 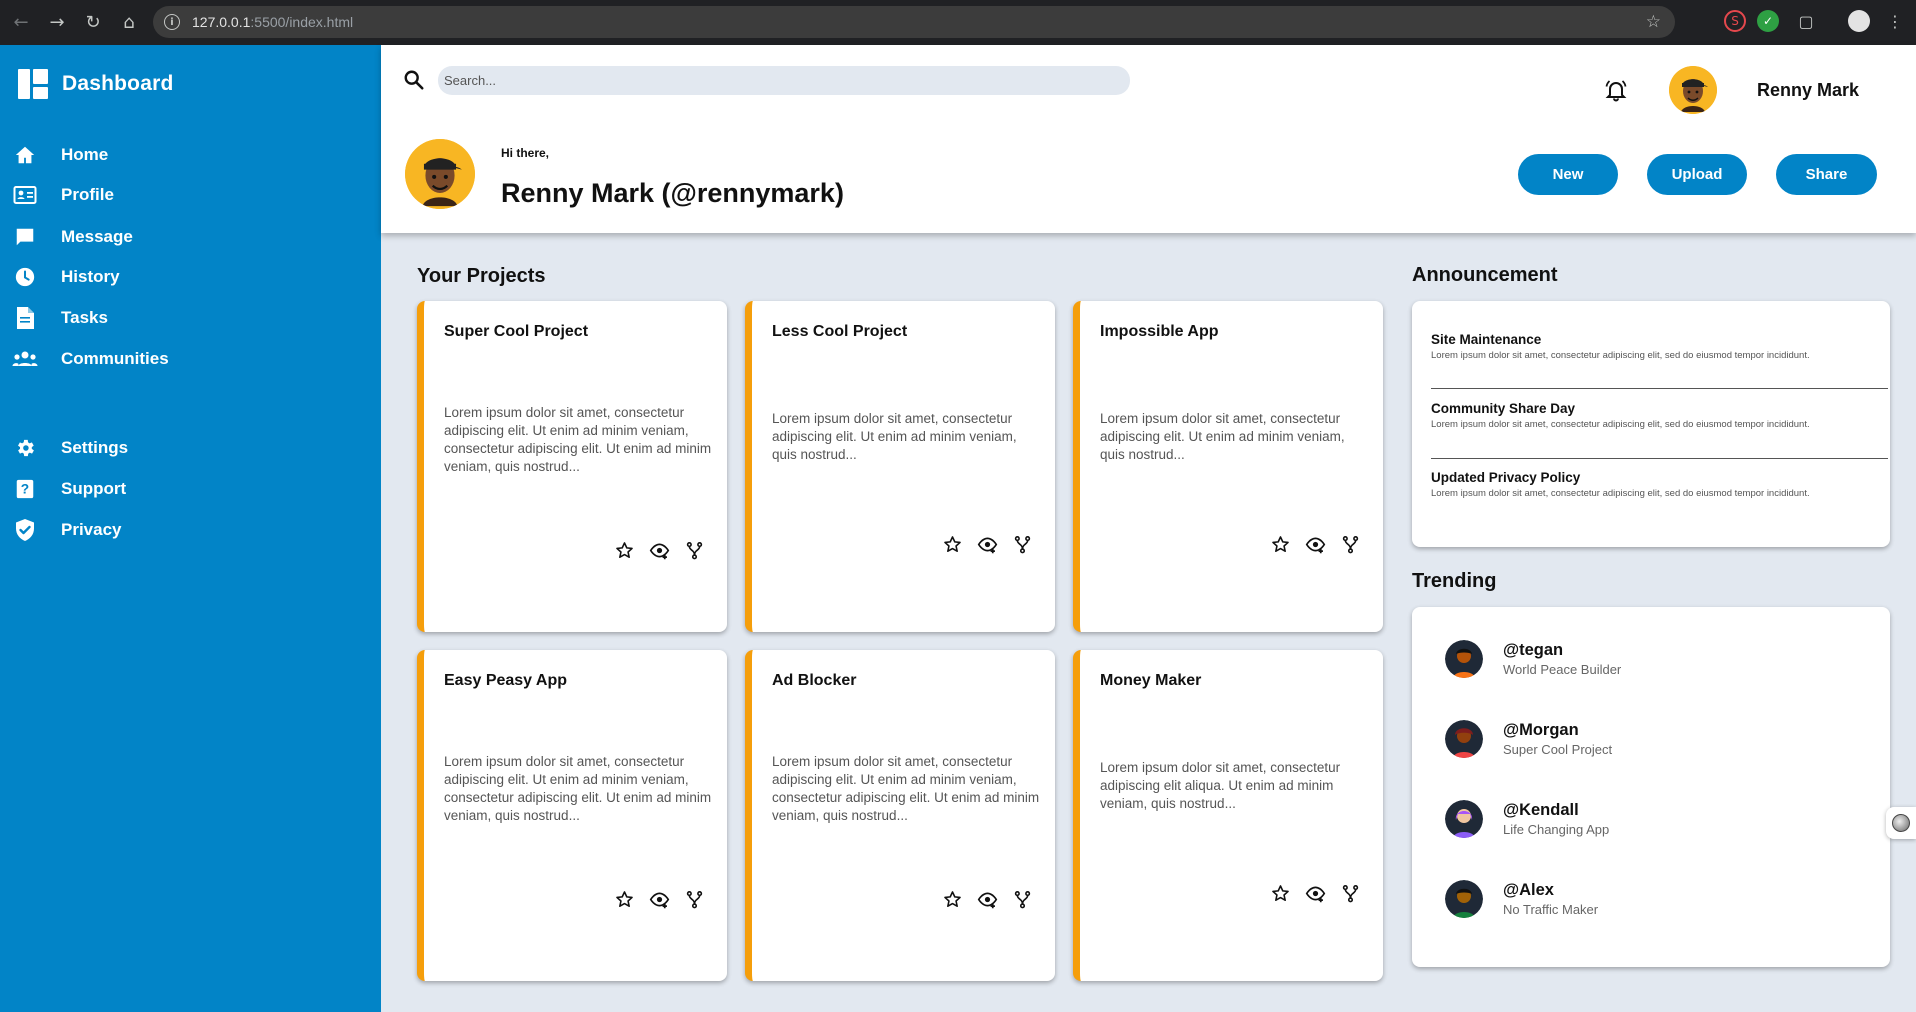 What do you see at coordinates (93, 23) in the screenshot?
I see `reload-icon: ↻` at bounding box center [93, 23].